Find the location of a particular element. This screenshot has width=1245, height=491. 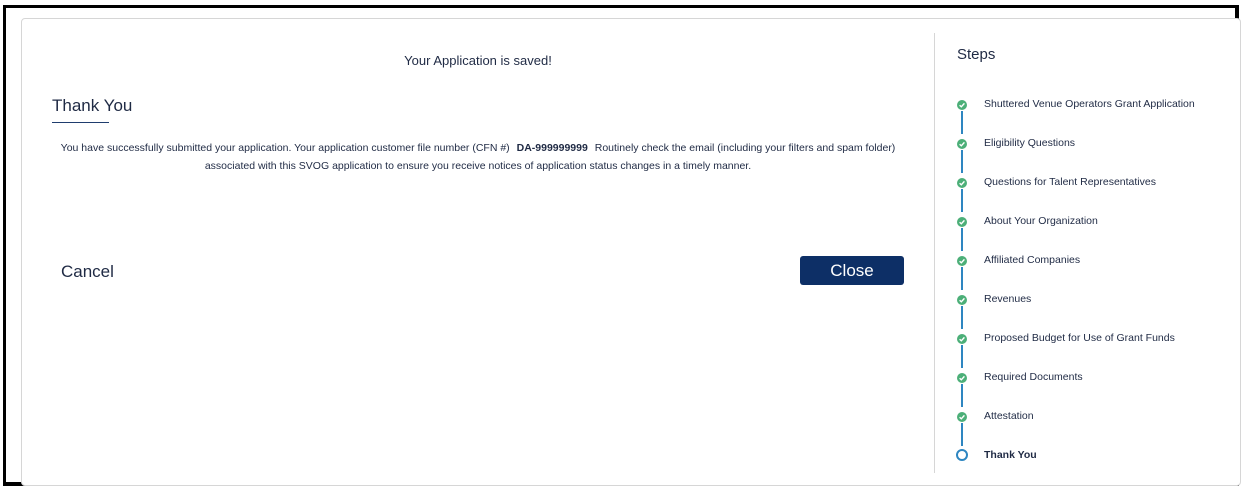

step-label: Revenues is located at coordinates (1008, 299).